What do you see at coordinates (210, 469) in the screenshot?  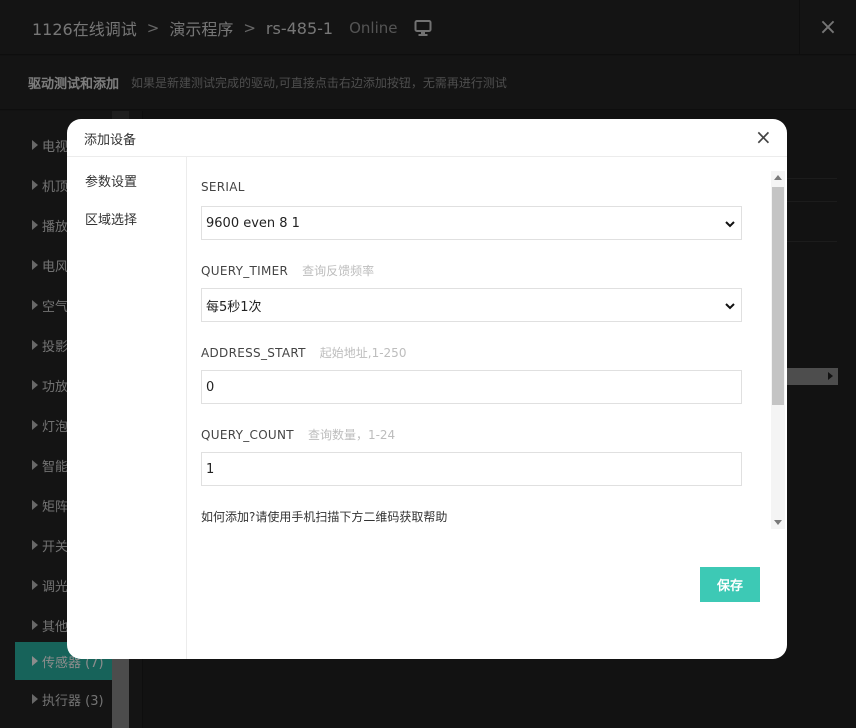 I see `input-value: 1` at bounding box center [210, 469].